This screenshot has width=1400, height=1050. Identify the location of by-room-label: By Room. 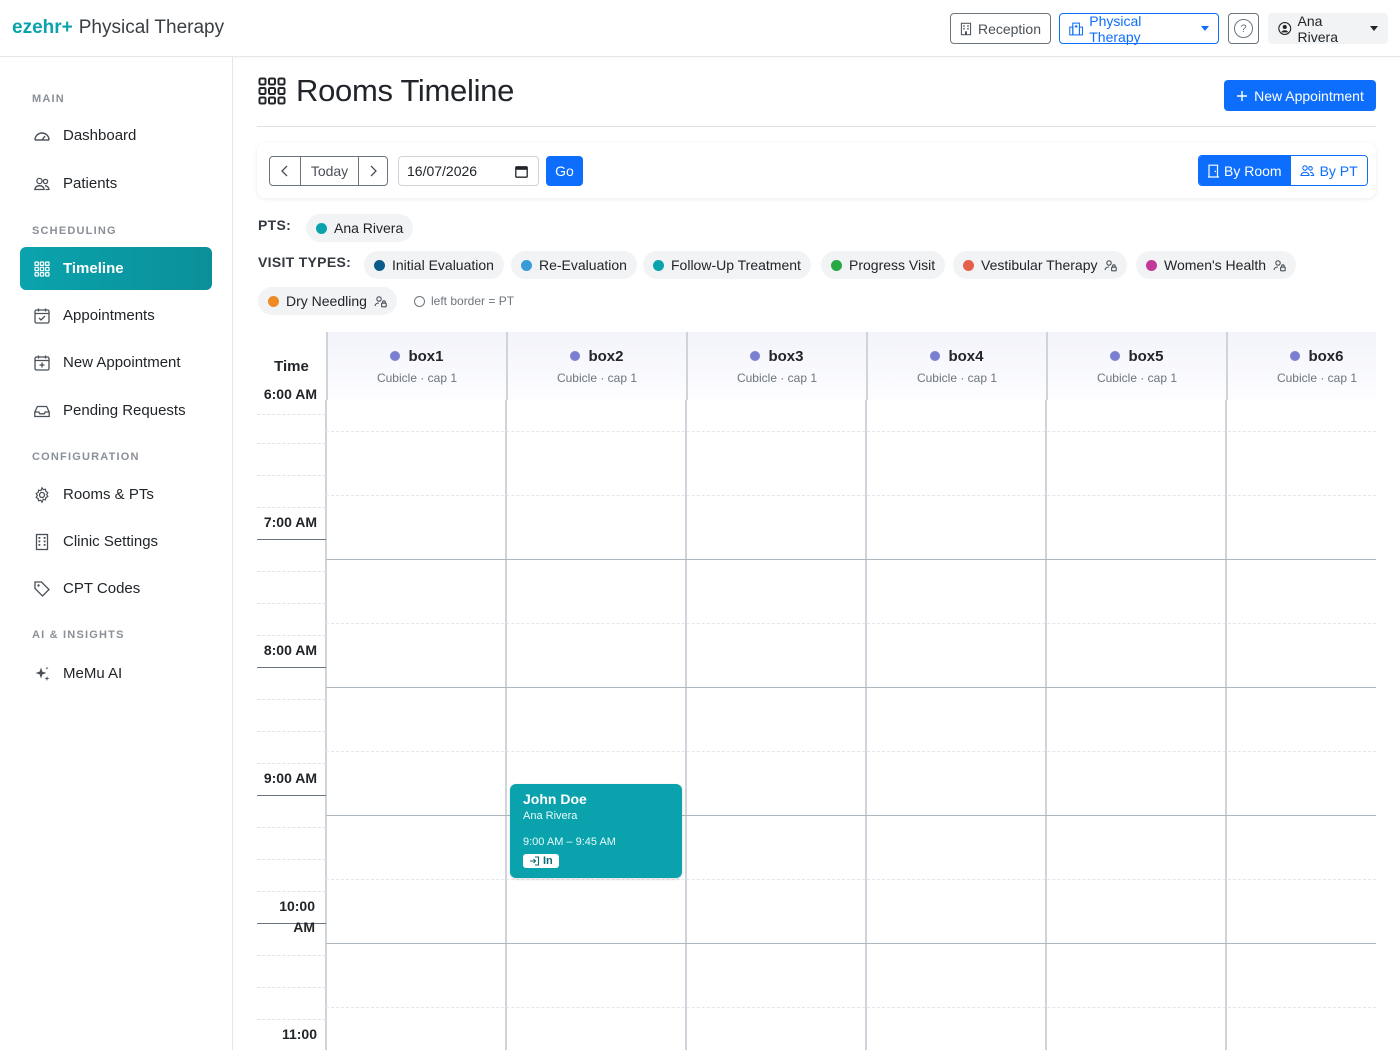
(1253, 170).